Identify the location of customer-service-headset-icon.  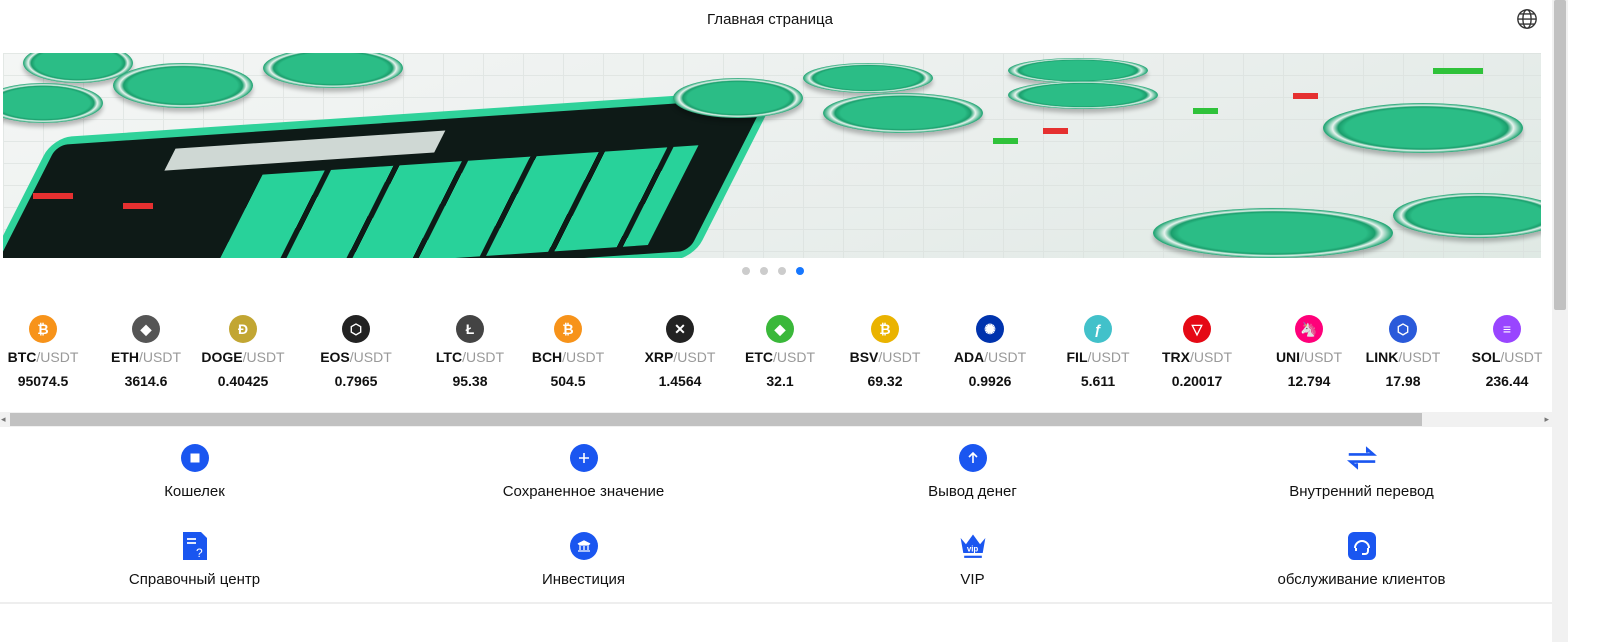
(1362, 546).